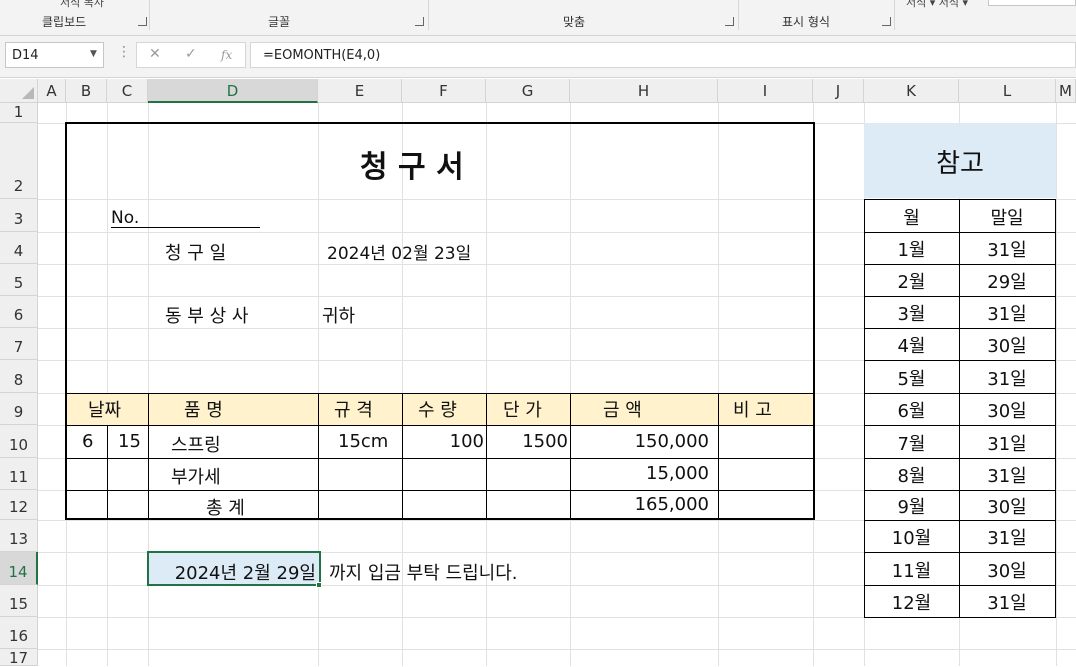 The height and width of the screenshot is (667, 1076). Describe the element at coordinates (639, 504) in the screenshot. I see `total-amount: 165,000` at that location.